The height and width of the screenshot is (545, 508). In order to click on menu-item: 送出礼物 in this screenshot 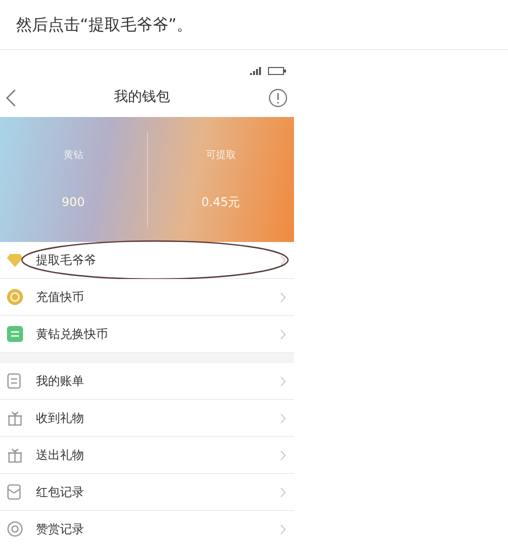, I will do `click(147, 455)`.